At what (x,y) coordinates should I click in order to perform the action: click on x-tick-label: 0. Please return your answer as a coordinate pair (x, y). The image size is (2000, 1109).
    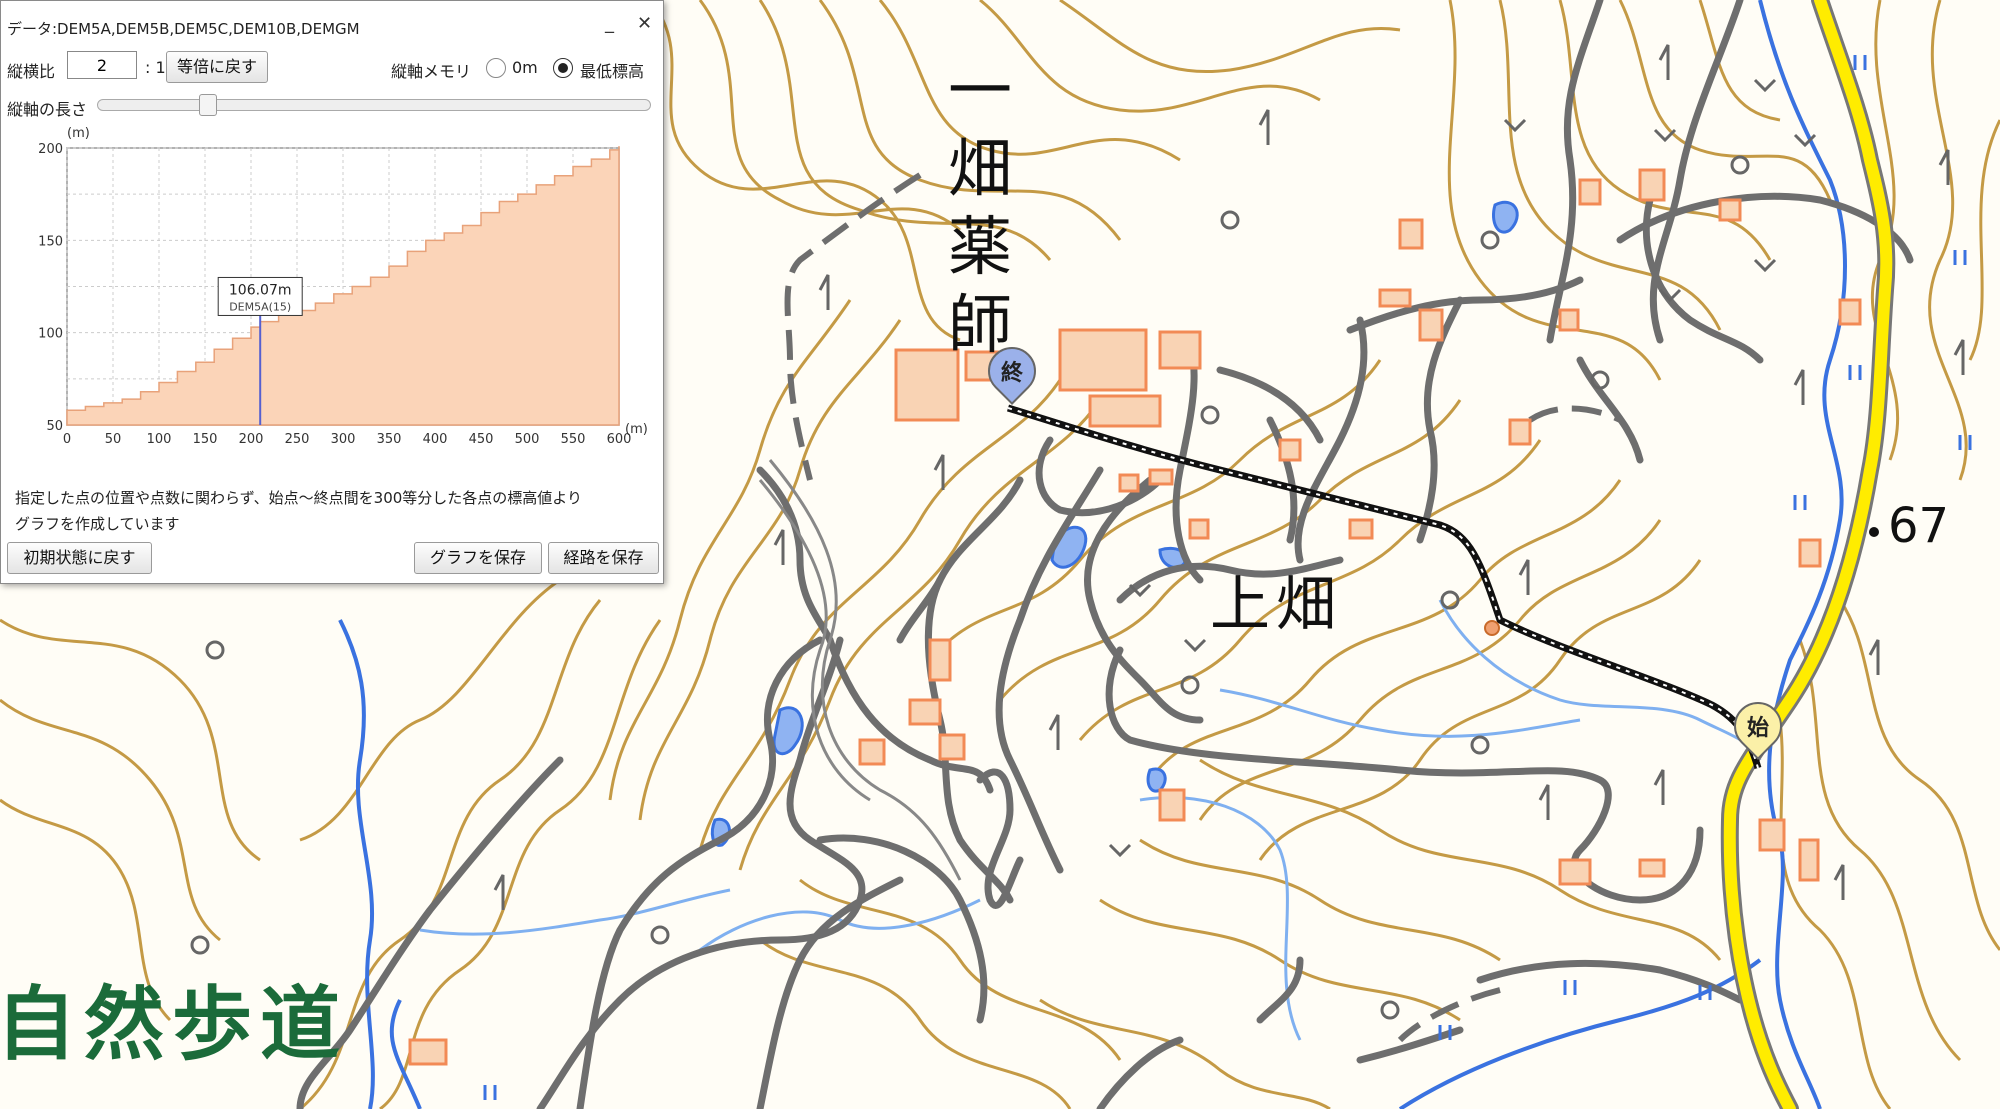
    Looking at the image, I should click on (67, 439).